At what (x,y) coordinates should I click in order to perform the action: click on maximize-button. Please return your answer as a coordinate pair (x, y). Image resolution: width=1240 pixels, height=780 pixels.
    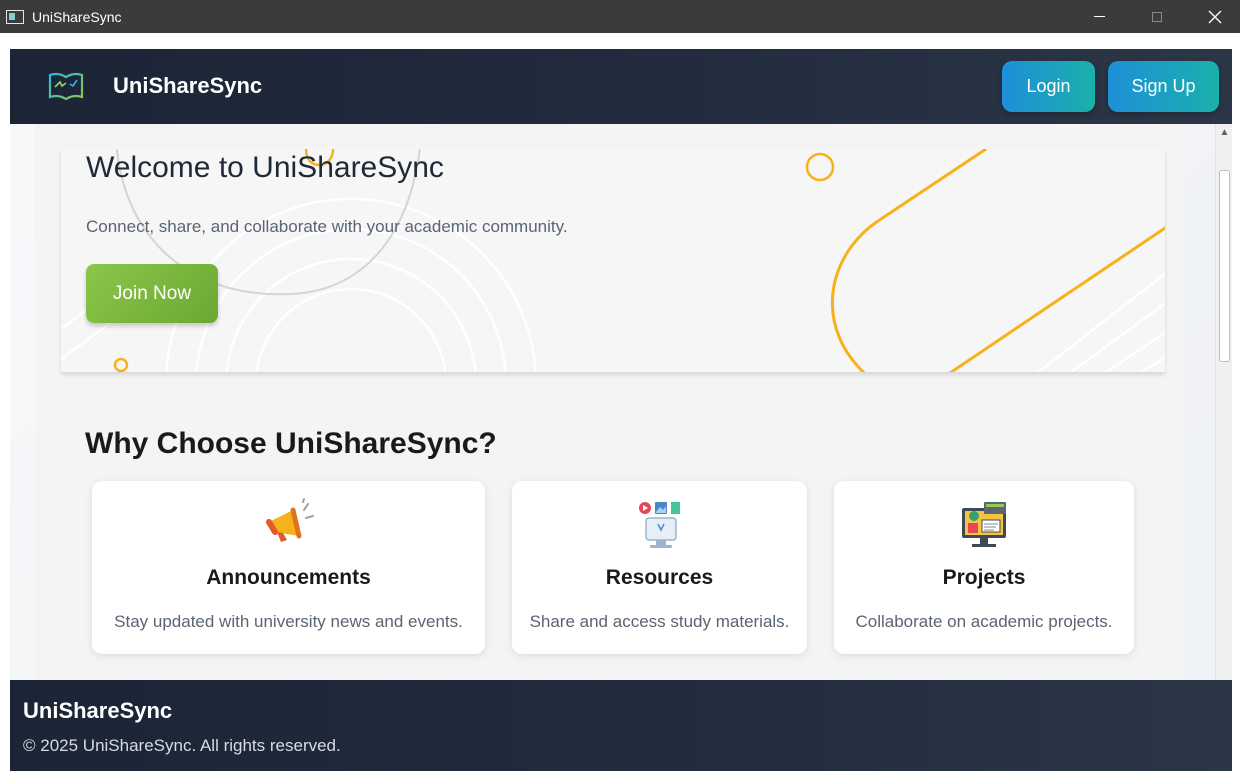
    Looking at the image, I should click on (1157, 16).